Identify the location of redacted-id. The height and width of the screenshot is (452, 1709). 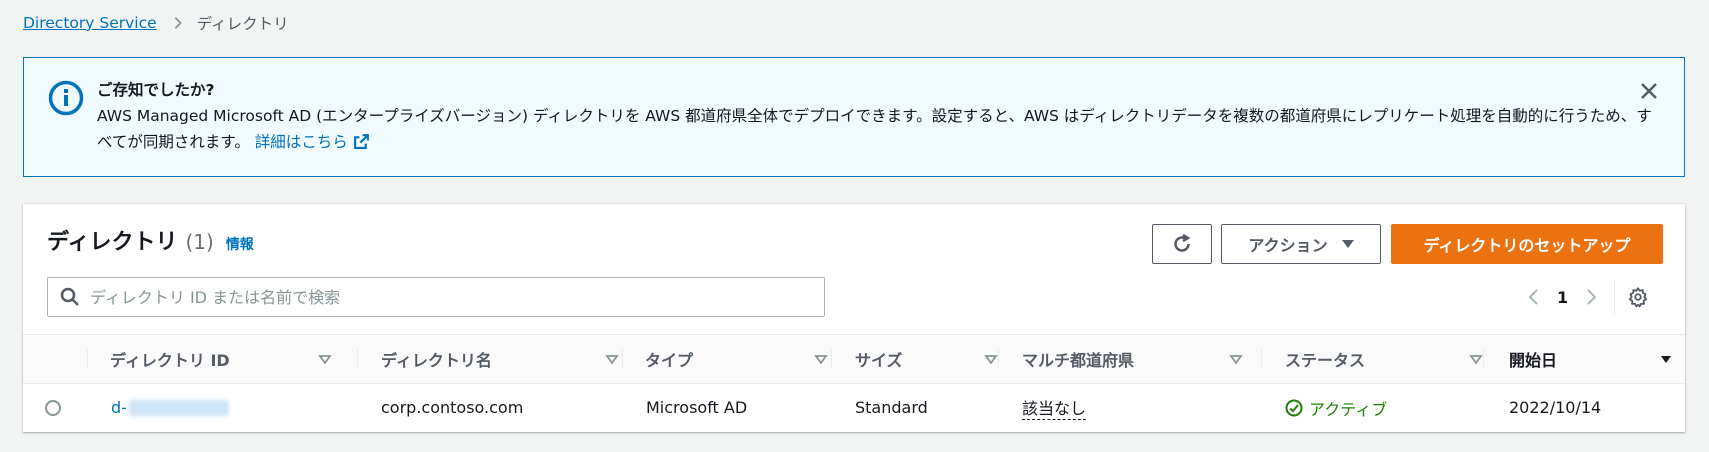
(178, 407).